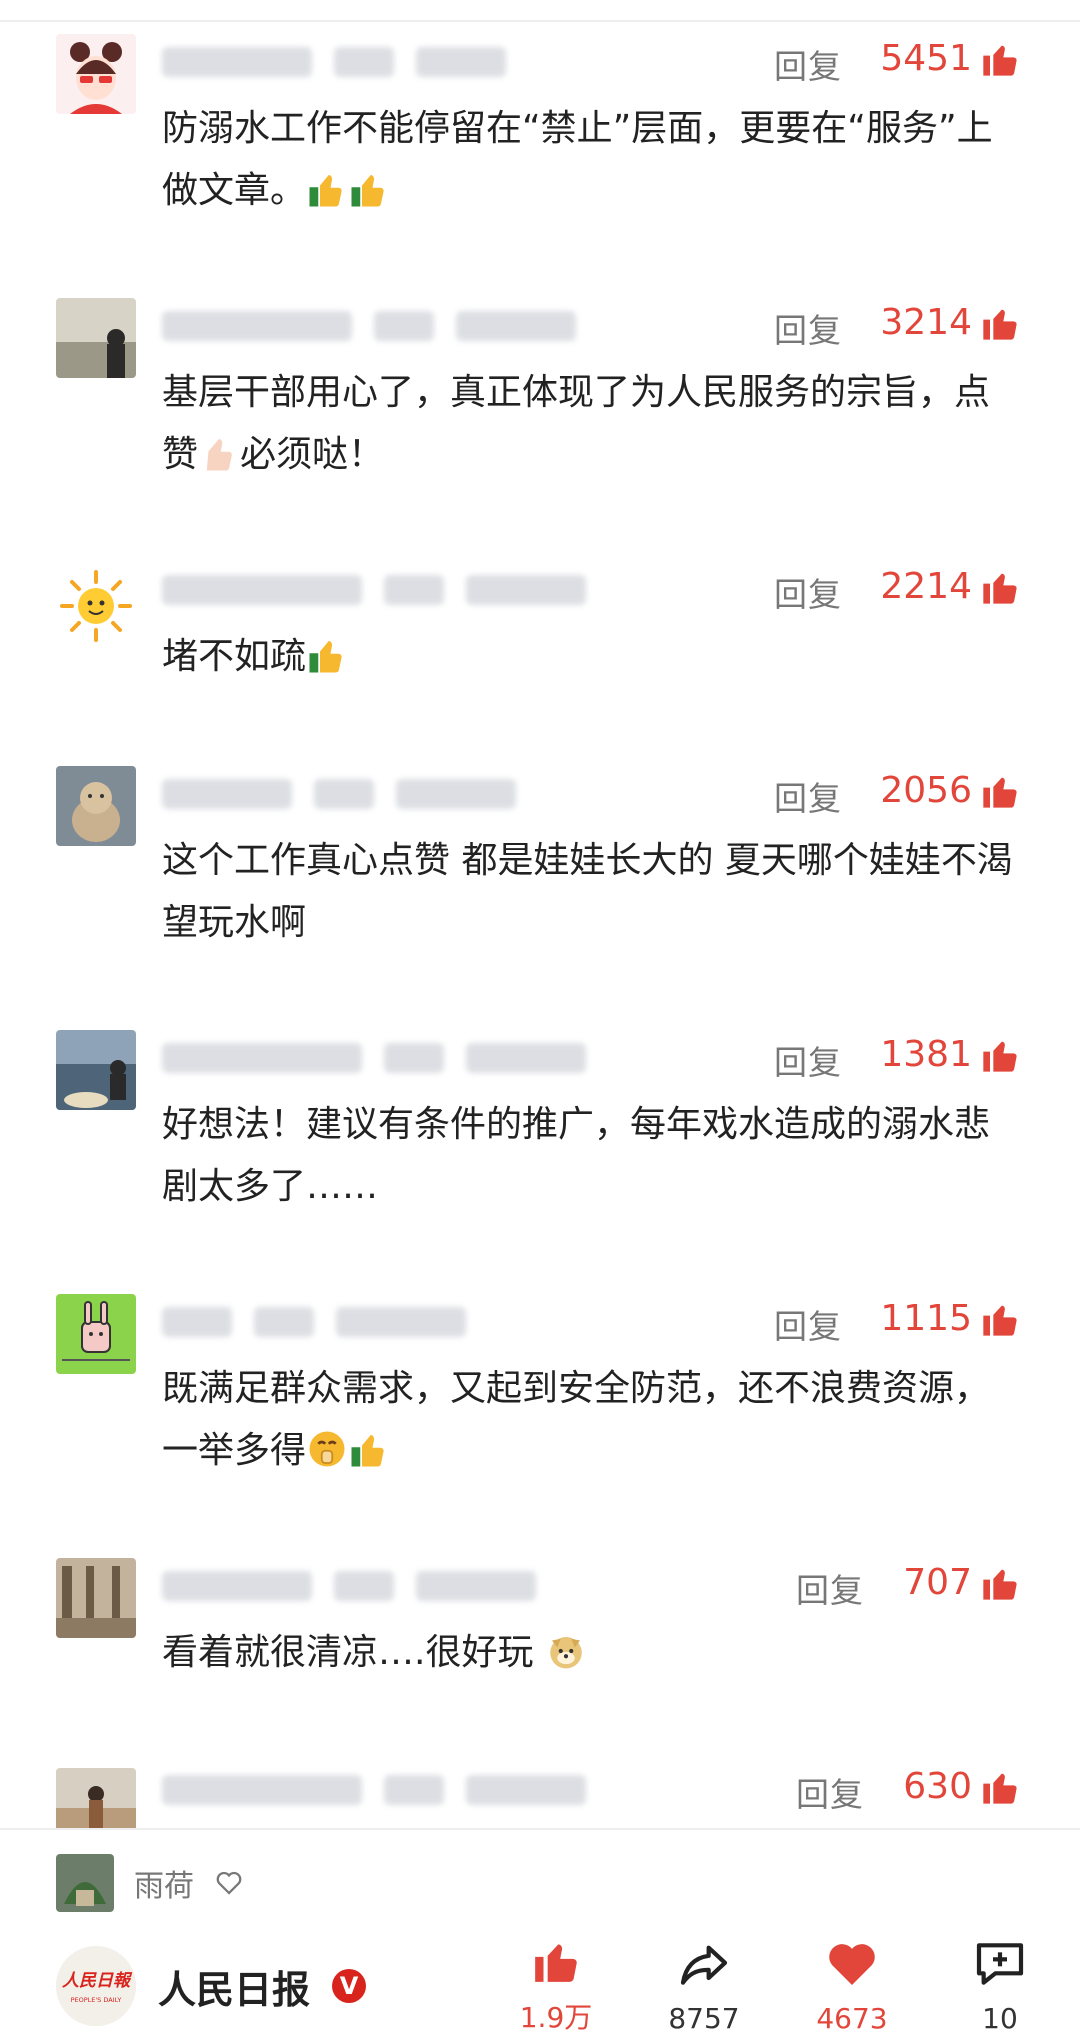 This screenshot has width=1080, height=2034. I want to click on like-action: 1.9万, so click(556, 1985).